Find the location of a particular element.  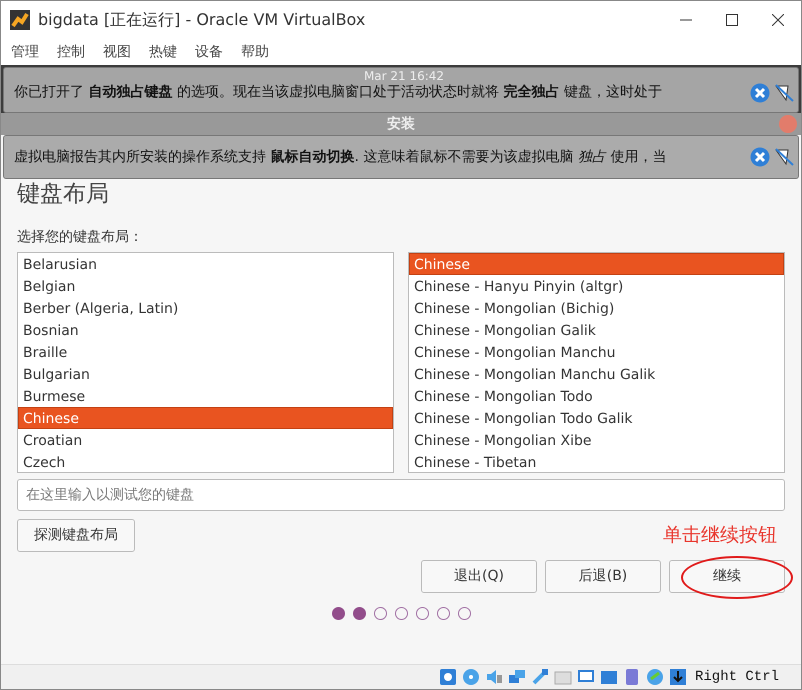

menu-item: 控制 is located at coordinates (74, 52).